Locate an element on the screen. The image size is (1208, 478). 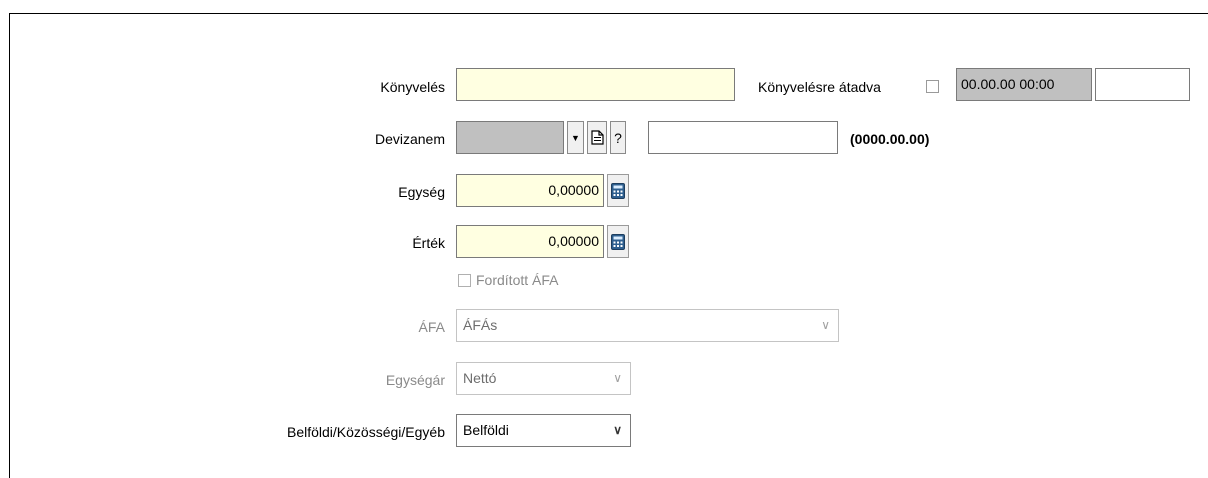
konyveles-label: Könyvelés is located at coordinates (412, 87).